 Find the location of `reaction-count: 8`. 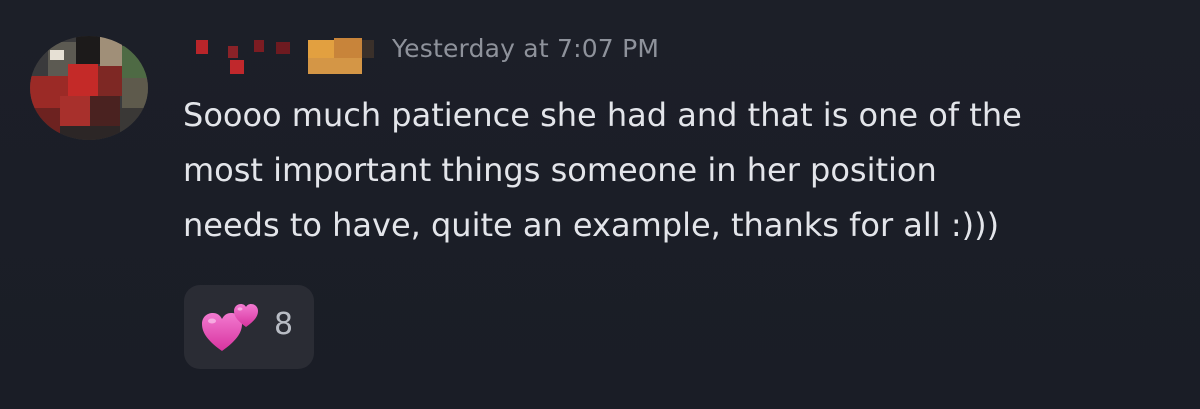

reaction-count: 8 is located at coordinates (284, 324).